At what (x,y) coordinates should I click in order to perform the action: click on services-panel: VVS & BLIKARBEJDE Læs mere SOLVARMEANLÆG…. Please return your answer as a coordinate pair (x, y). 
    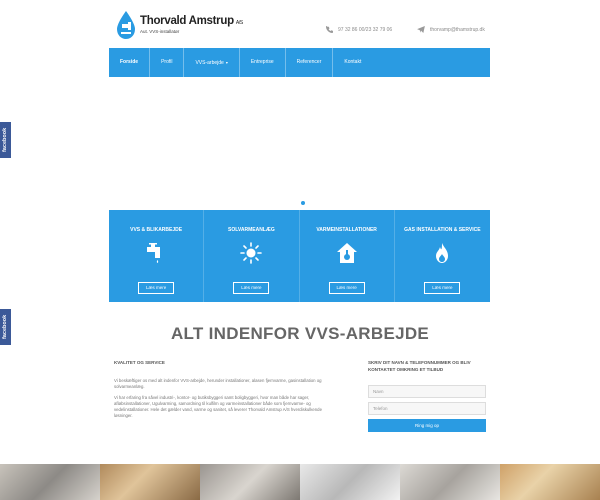
    Looking at the image, I should click on (299, 256).